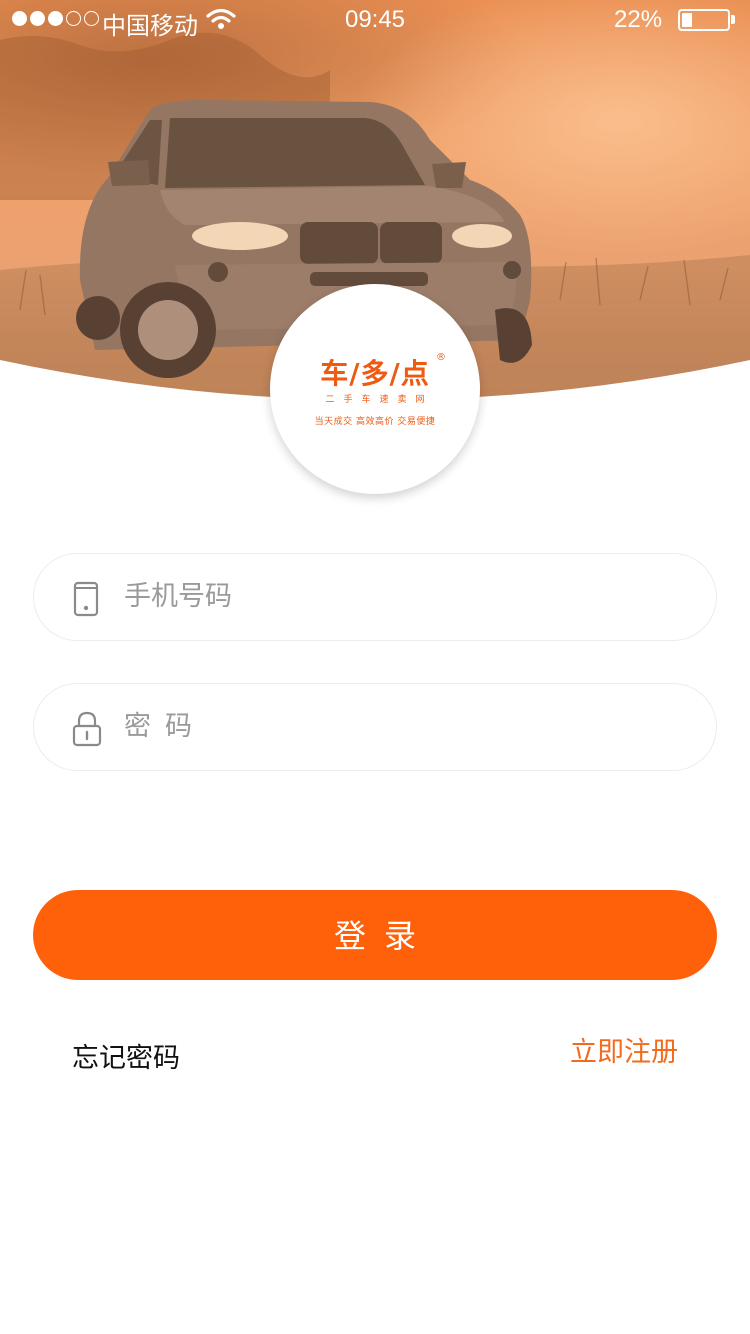 The width and height of the screenshot is (750, 1334). What do you see at coordinates (624, 1049) in the screenshot?
I see `register-link: 立即注册` at bounding box center [624, 1049].